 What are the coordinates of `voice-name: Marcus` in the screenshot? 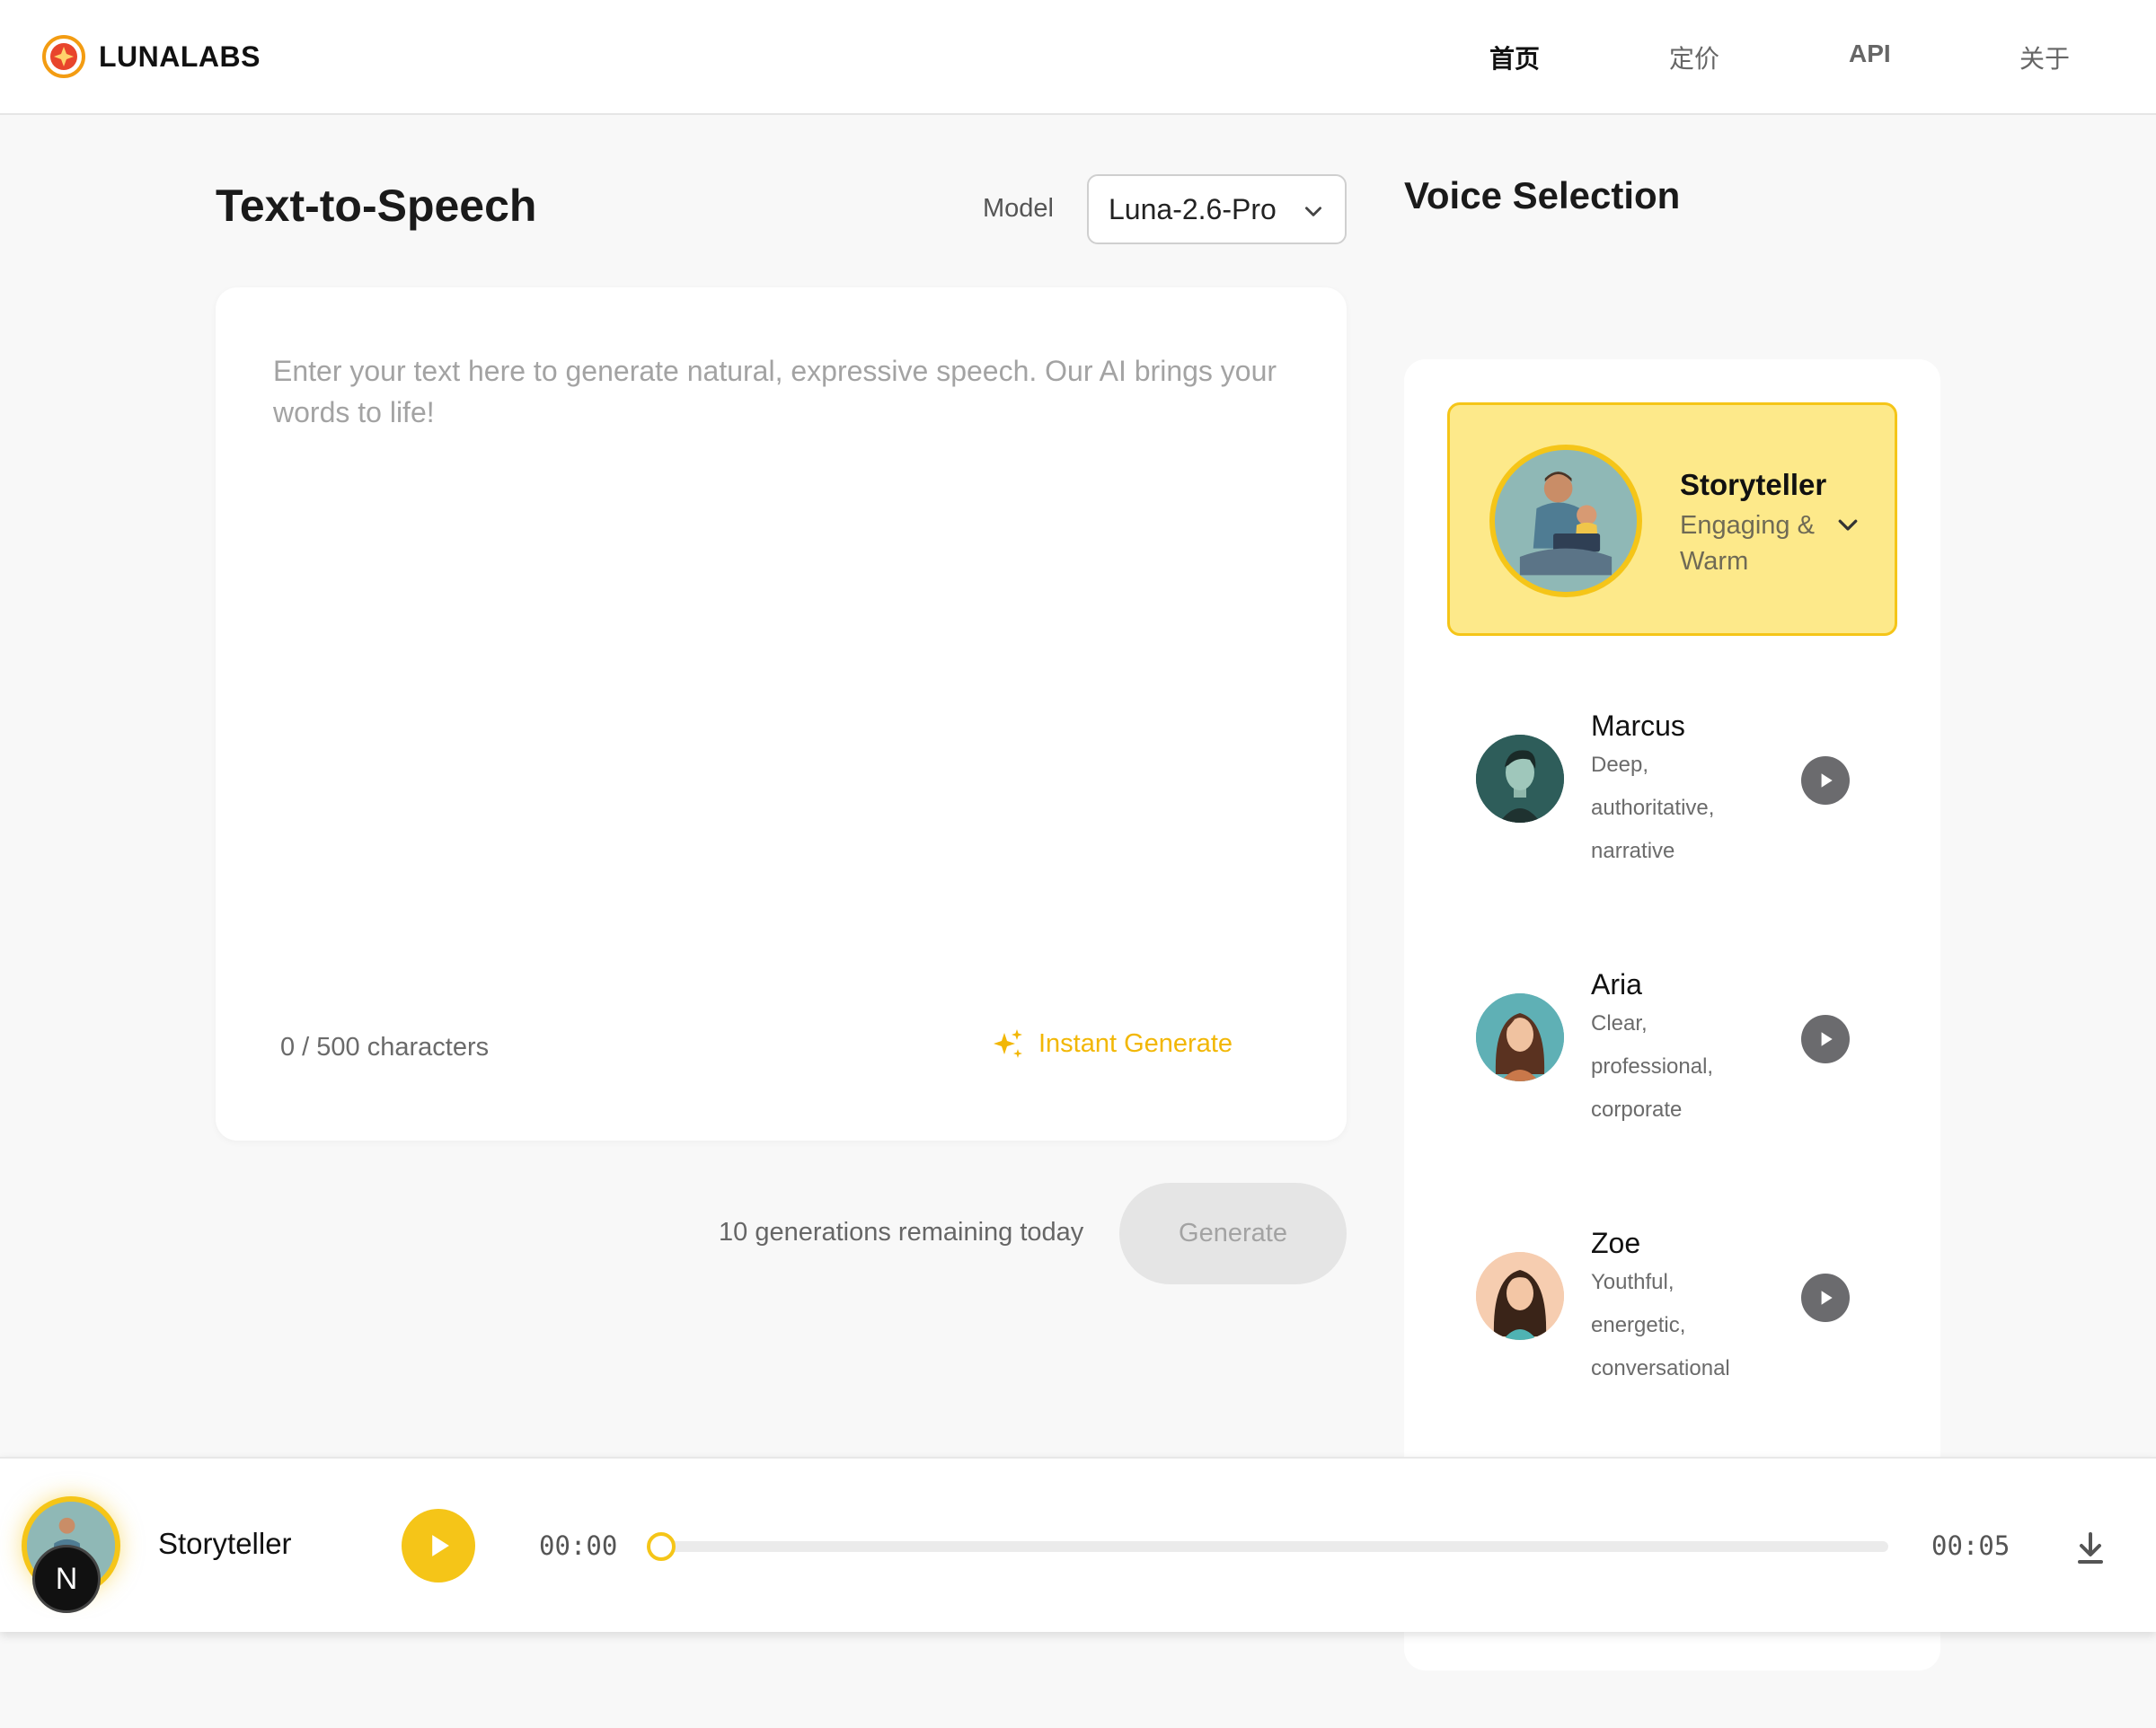 It's located at (1638, 726).